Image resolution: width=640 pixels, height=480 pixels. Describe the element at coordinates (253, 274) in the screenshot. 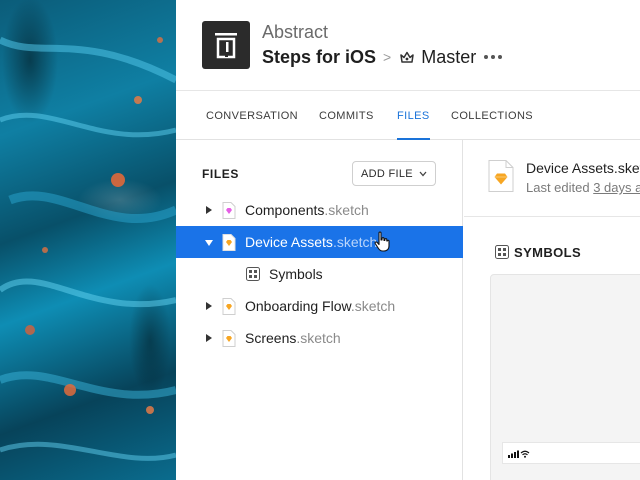

I see `symbols-icon` at that location.